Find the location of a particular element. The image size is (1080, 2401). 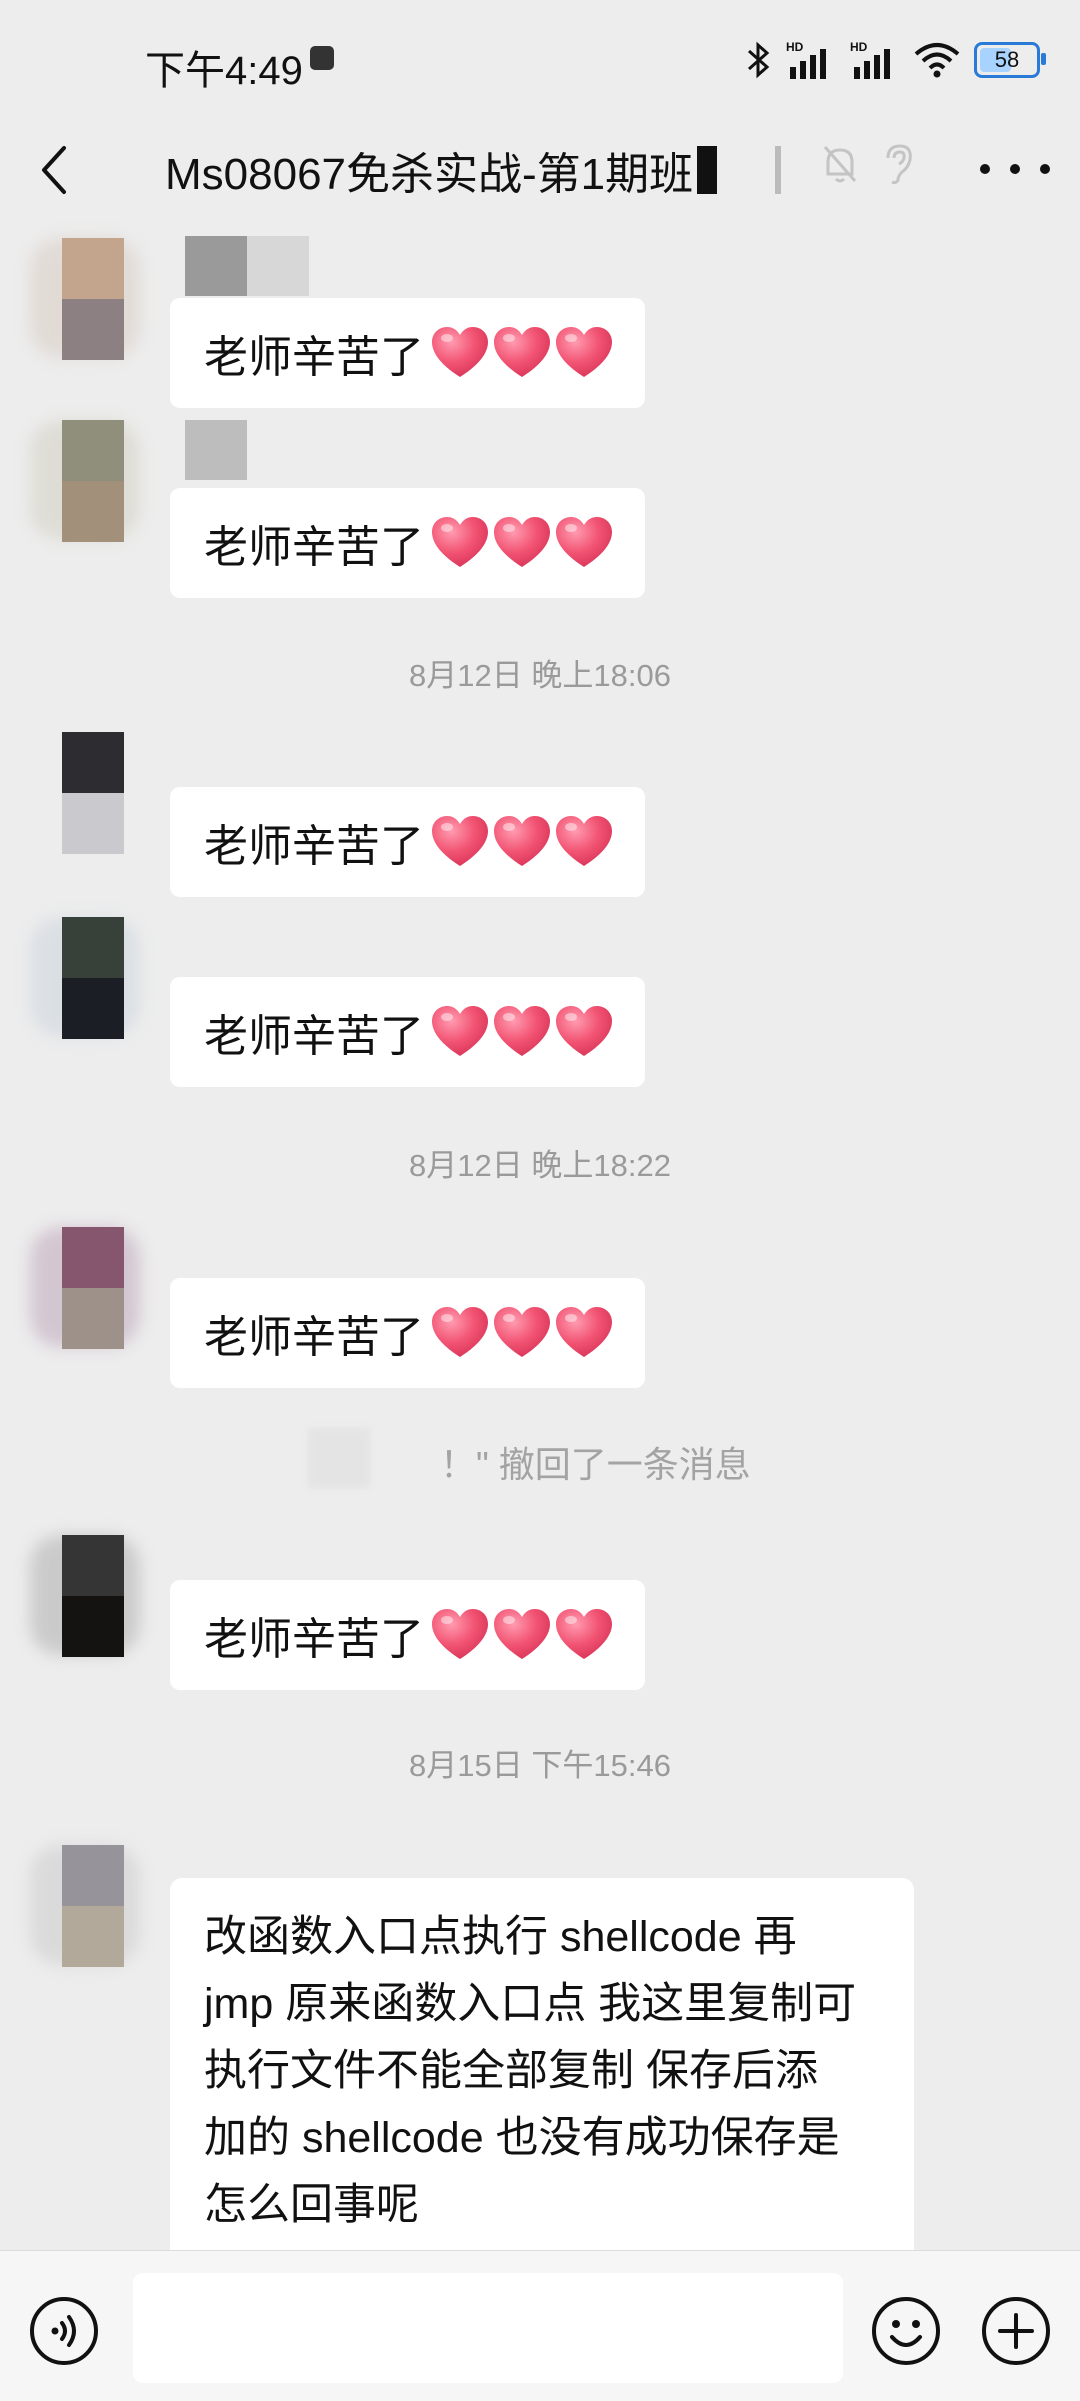

ear-icon is located at coordinates (899, 164).